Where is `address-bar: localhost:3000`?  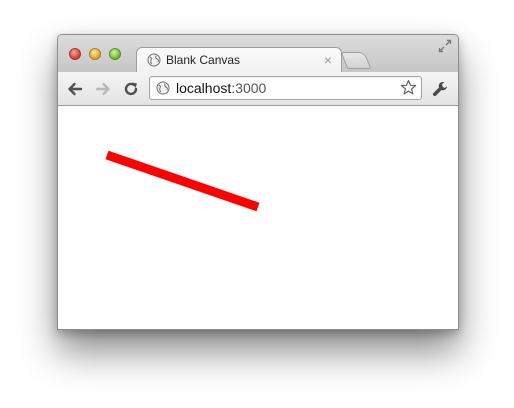 address-bar: localhost:3000 is located at coordinates (285, 88).